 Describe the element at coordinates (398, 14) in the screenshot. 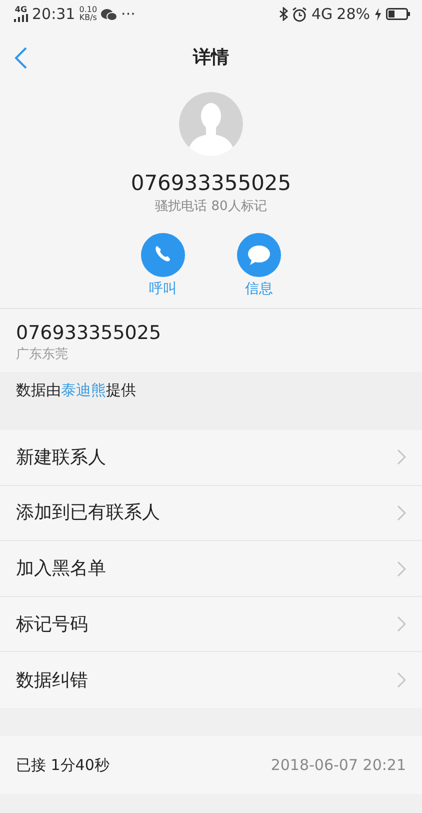

I see `battery-icon` at that location.